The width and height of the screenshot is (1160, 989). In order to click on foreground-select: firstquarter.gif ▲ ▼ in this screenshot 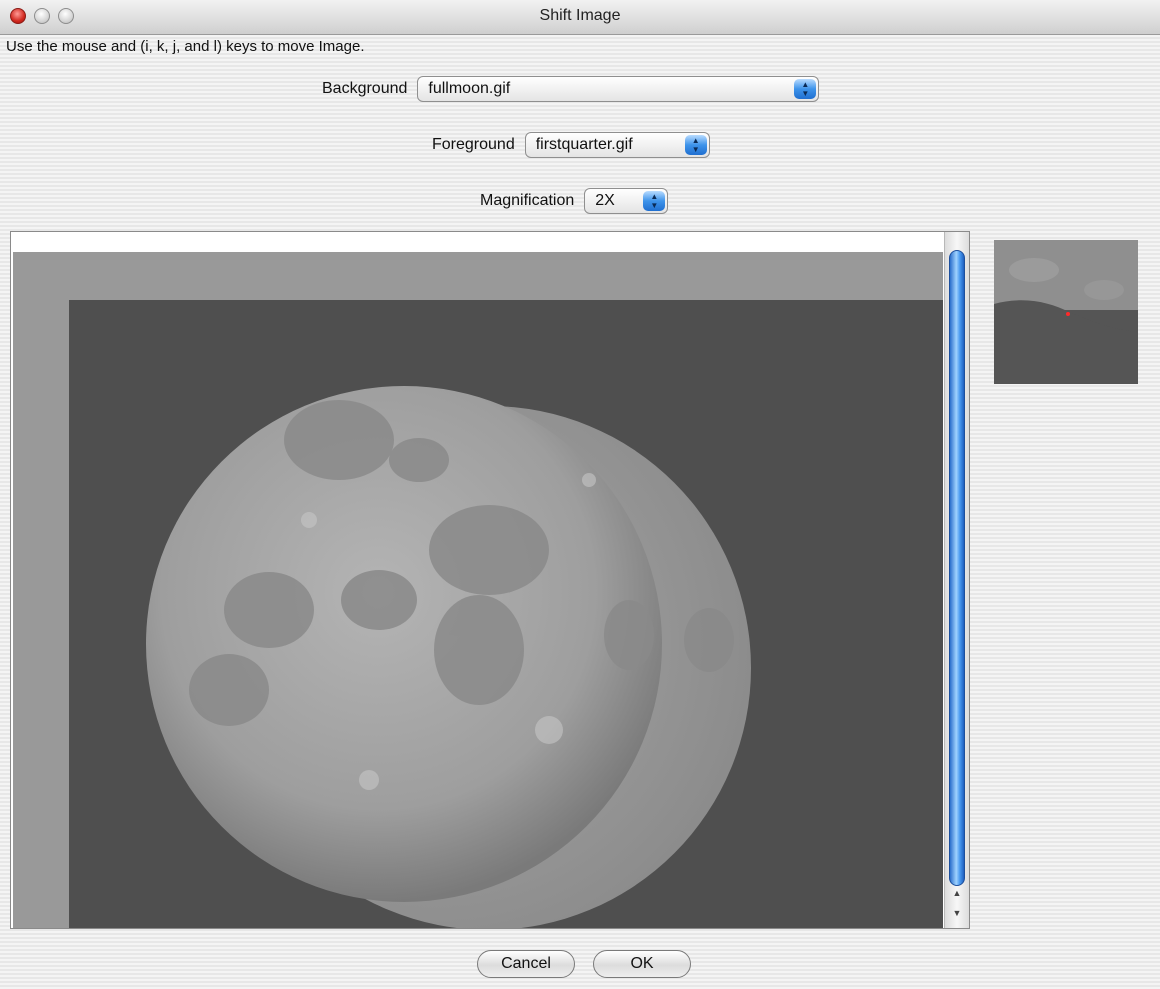, I will do `click(617, 145)`.